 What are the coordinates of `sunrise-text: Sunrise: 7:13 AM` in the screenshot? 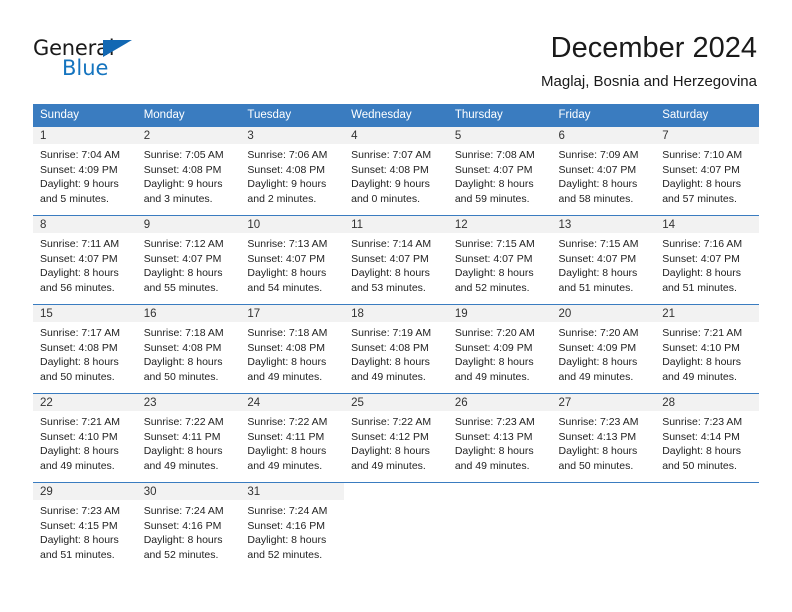 It's located at (287, 244).